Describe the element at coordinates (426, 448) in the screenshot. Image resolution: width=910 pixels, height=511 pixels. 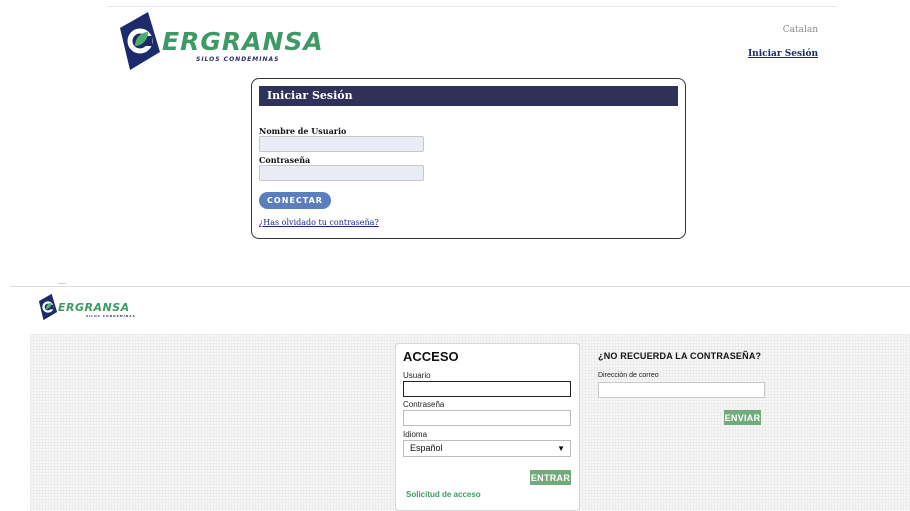
I see `language-selected: Español` at that location.